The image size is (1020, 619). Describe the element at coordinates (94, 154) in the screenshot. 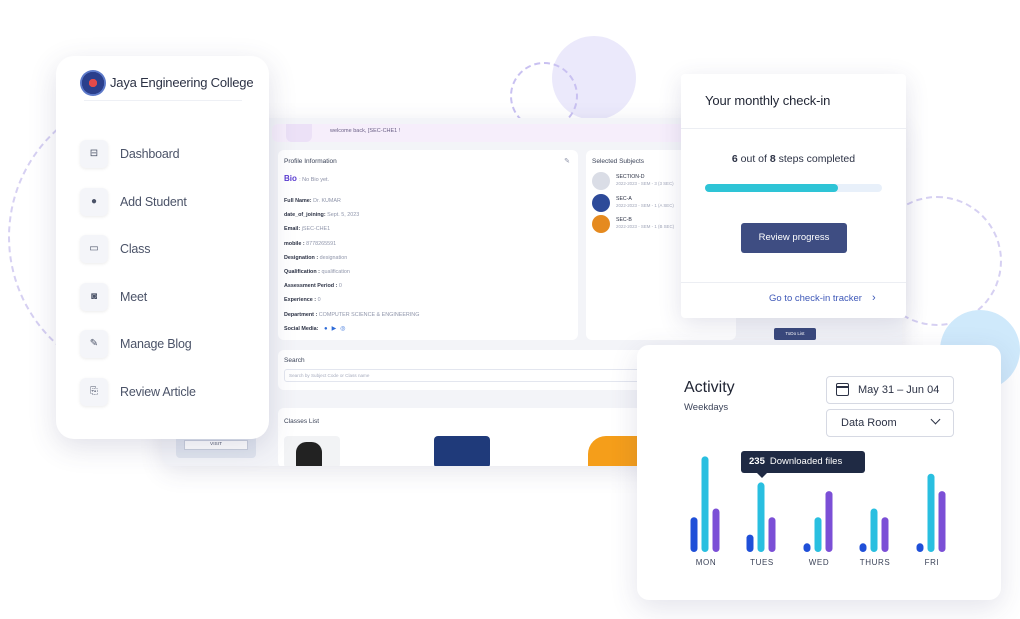

I see `dashboard-icon: ⊟` at that location.